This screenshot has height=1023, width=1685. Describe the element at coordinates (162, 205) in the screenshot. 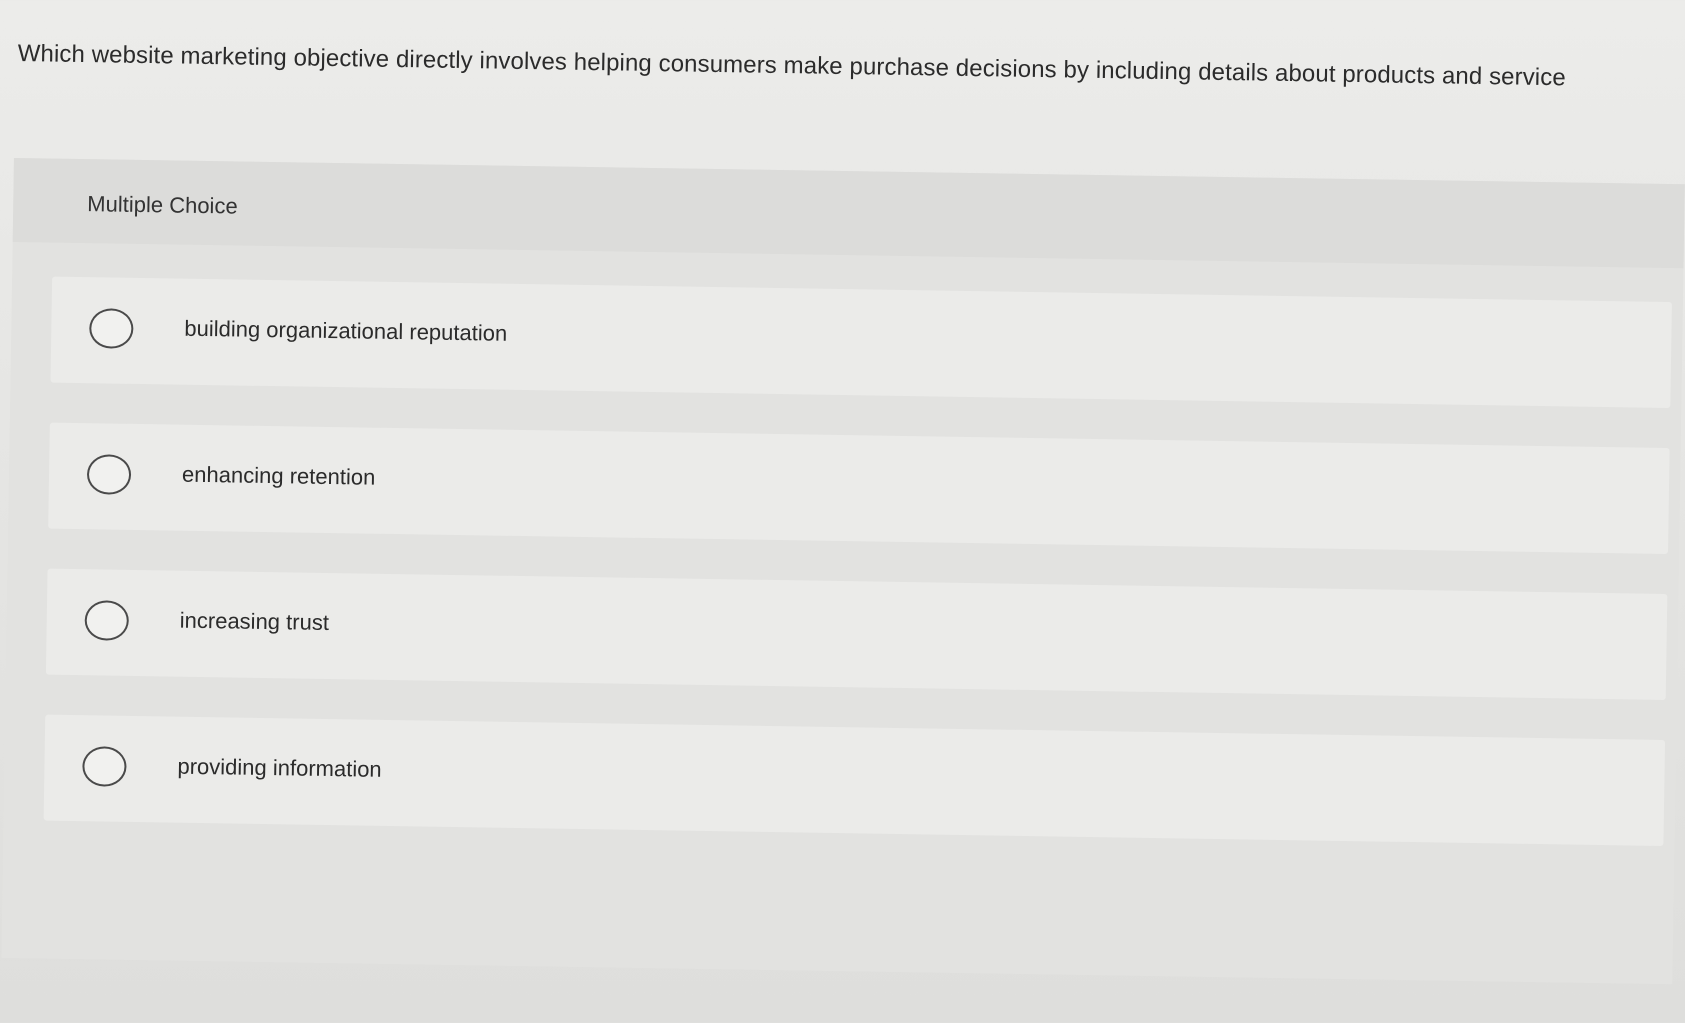

I see `question-type-label: Multiple Choice` at that location.